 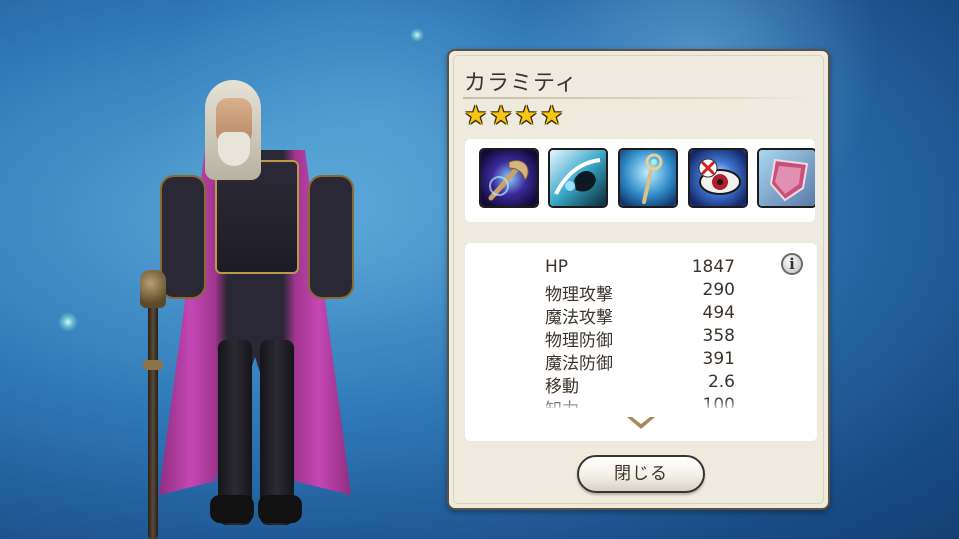 What do you see at coordinates (718, 290) in the screenshot?
I see `stat-value: 290` at bounding box center [718, 290].